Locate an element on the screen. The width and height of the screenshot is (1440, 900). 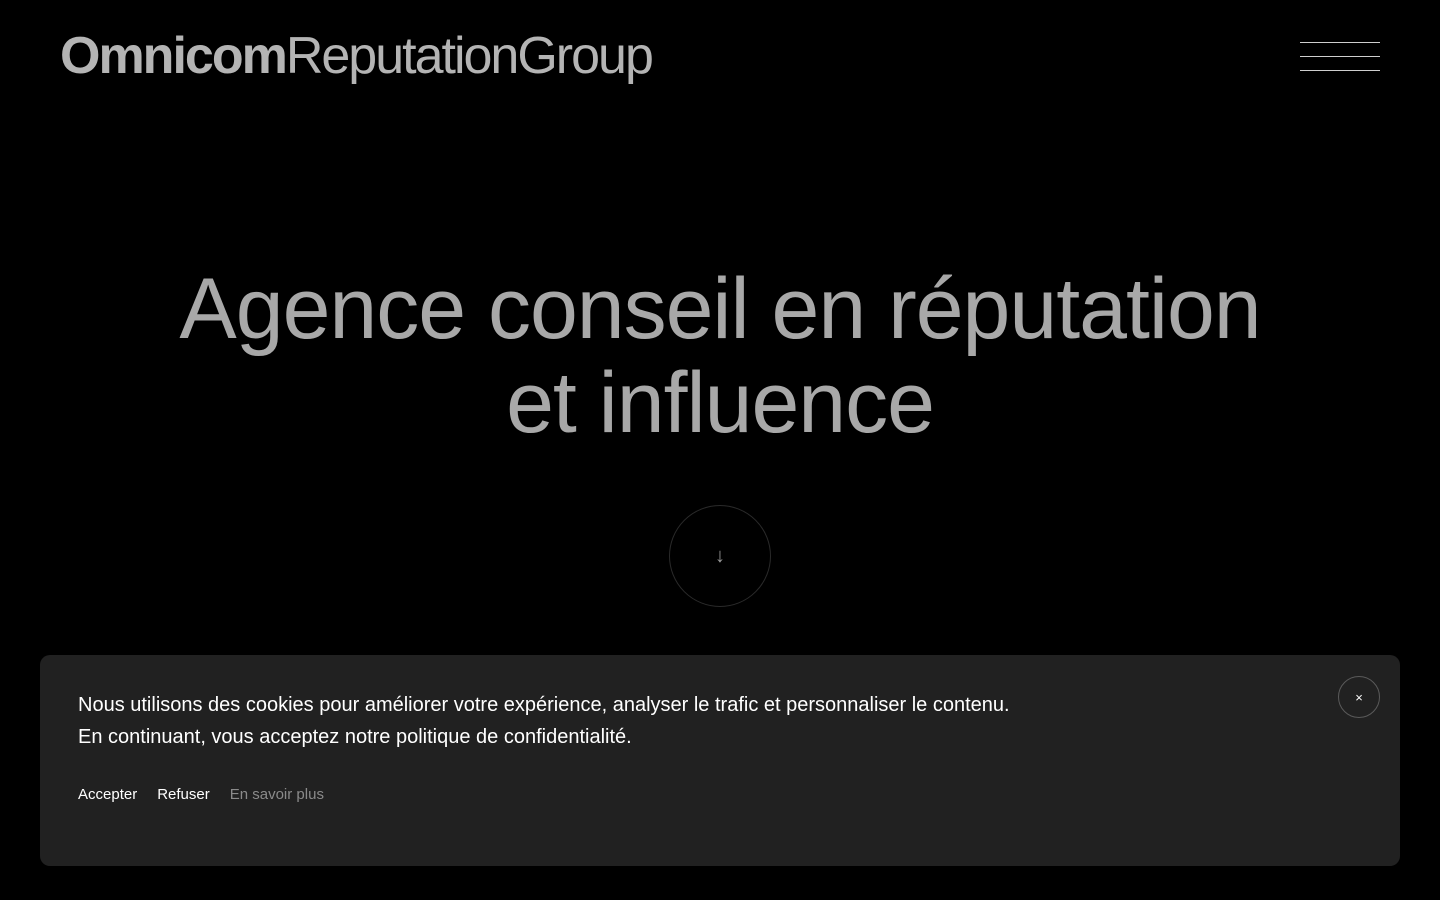
menu-line-top is located at coordinates (1340, 42).